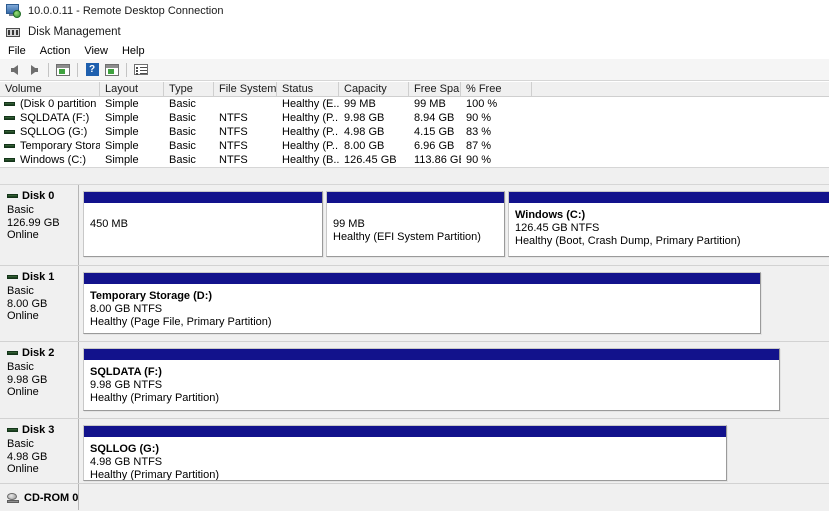 The width and height of the screenshot is (829, 511). I want to click on show-hide-action-pane-button, so click(112, 70).